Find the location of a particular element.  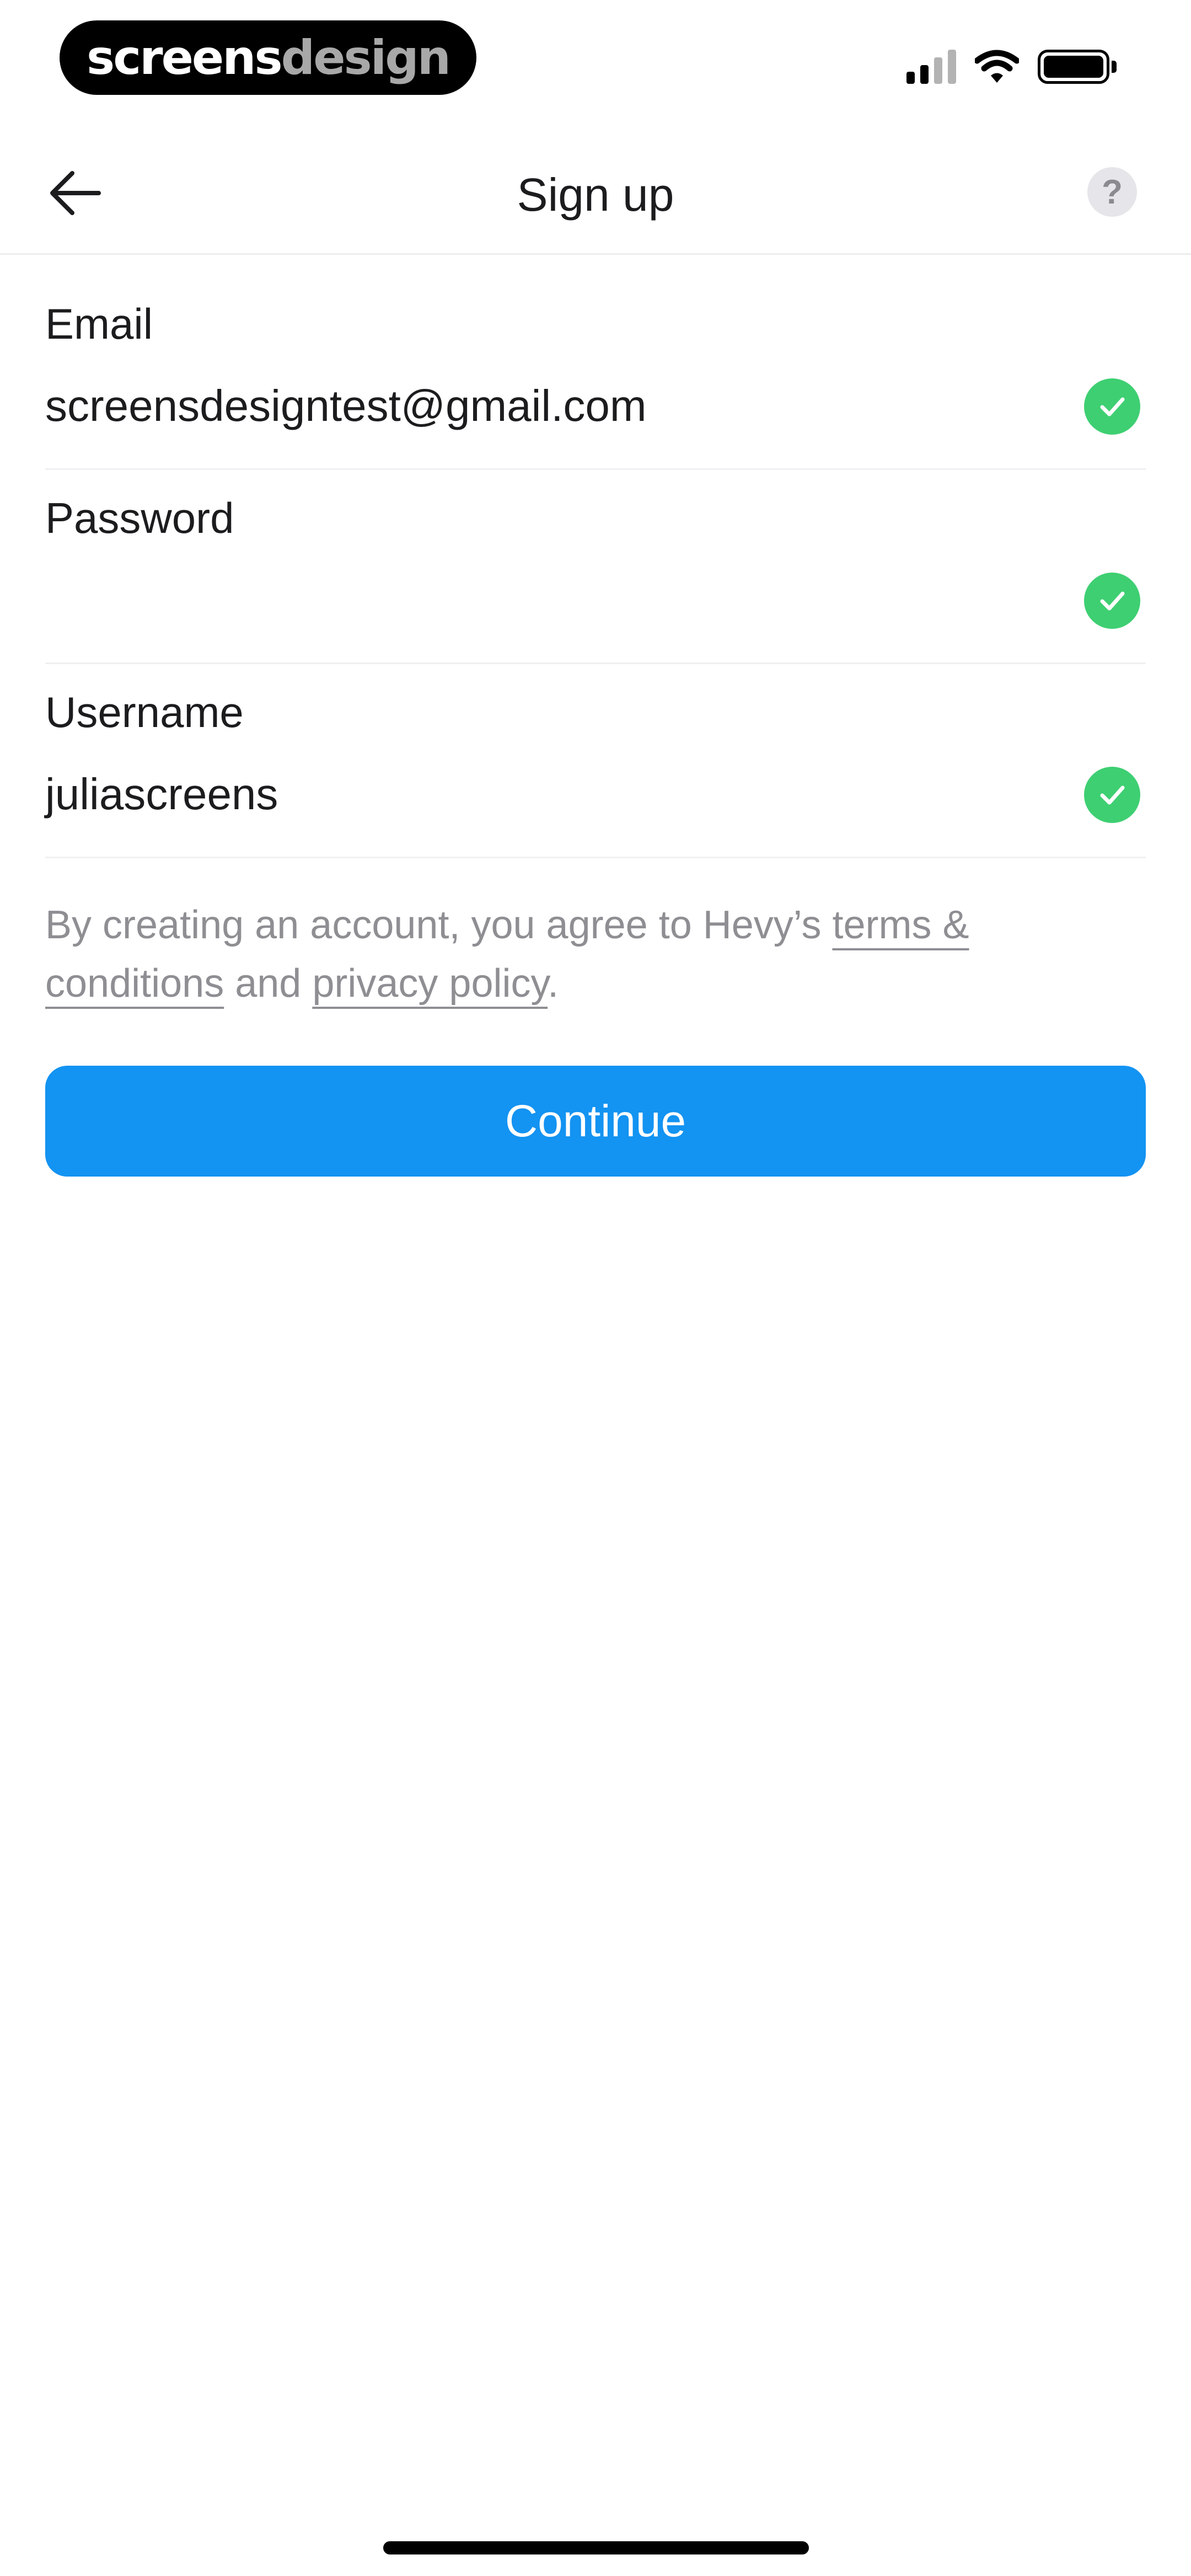

page-title: Sign up is located at coordinates (595, 195).